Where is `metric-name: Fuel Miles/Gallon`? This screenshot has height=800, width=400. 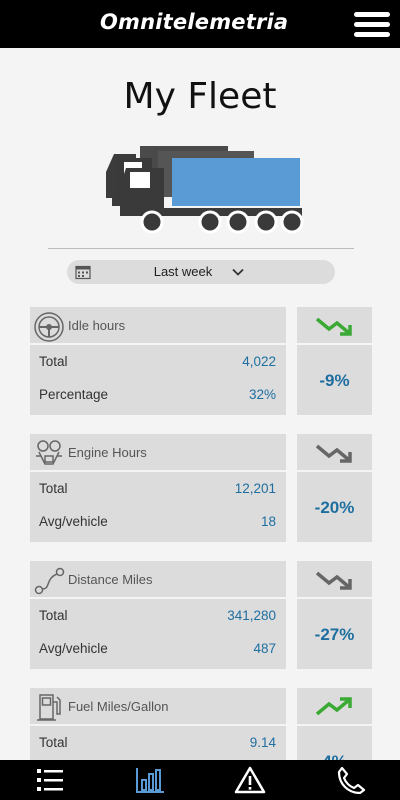
metric-name: Fuel Miles/Gallon is located at coordinates (118, 706).